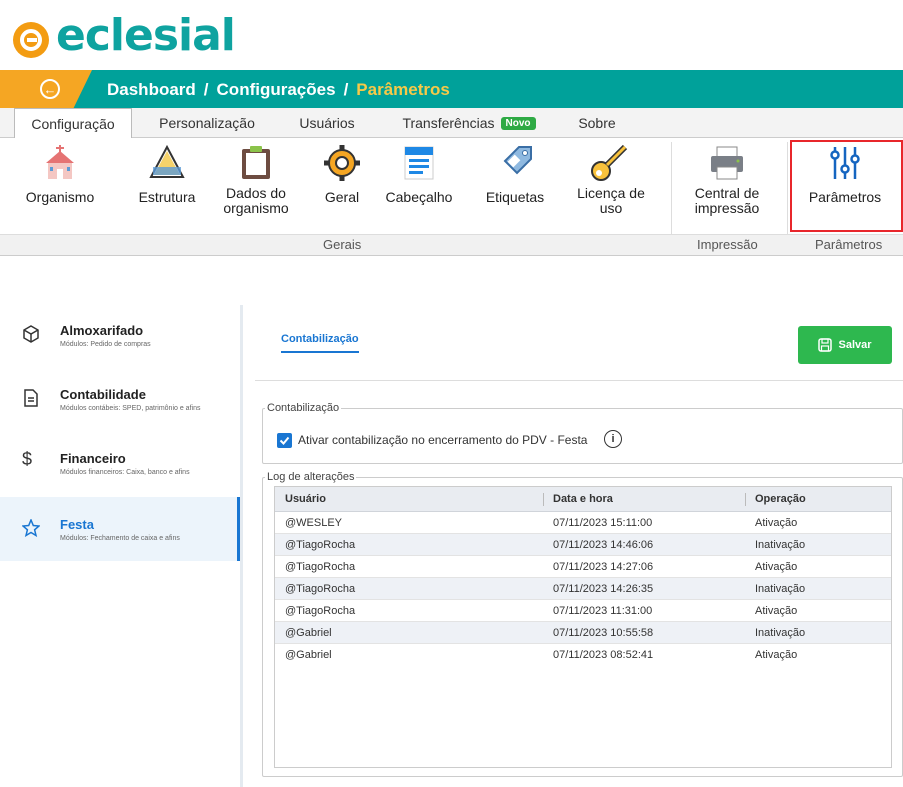 This screenshot has height=787, width=903. What do you see at coordinates (102, 330) in the screenshot?
I see `sidebar-item-title: Almoxarifado` at bounding box center [102, 330].